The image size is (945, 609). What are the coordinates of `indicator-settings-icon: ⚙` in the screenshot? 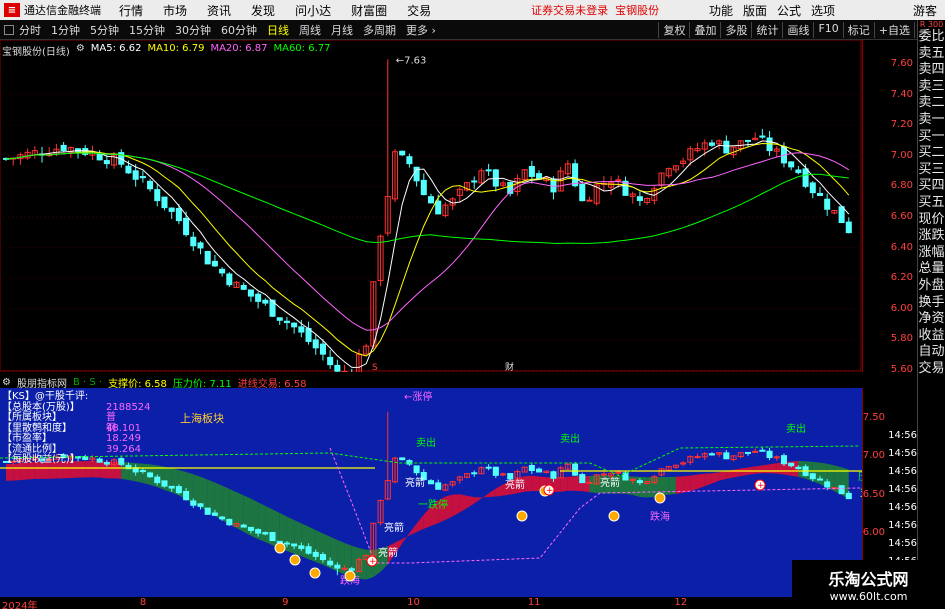 It's located at (6, 382).